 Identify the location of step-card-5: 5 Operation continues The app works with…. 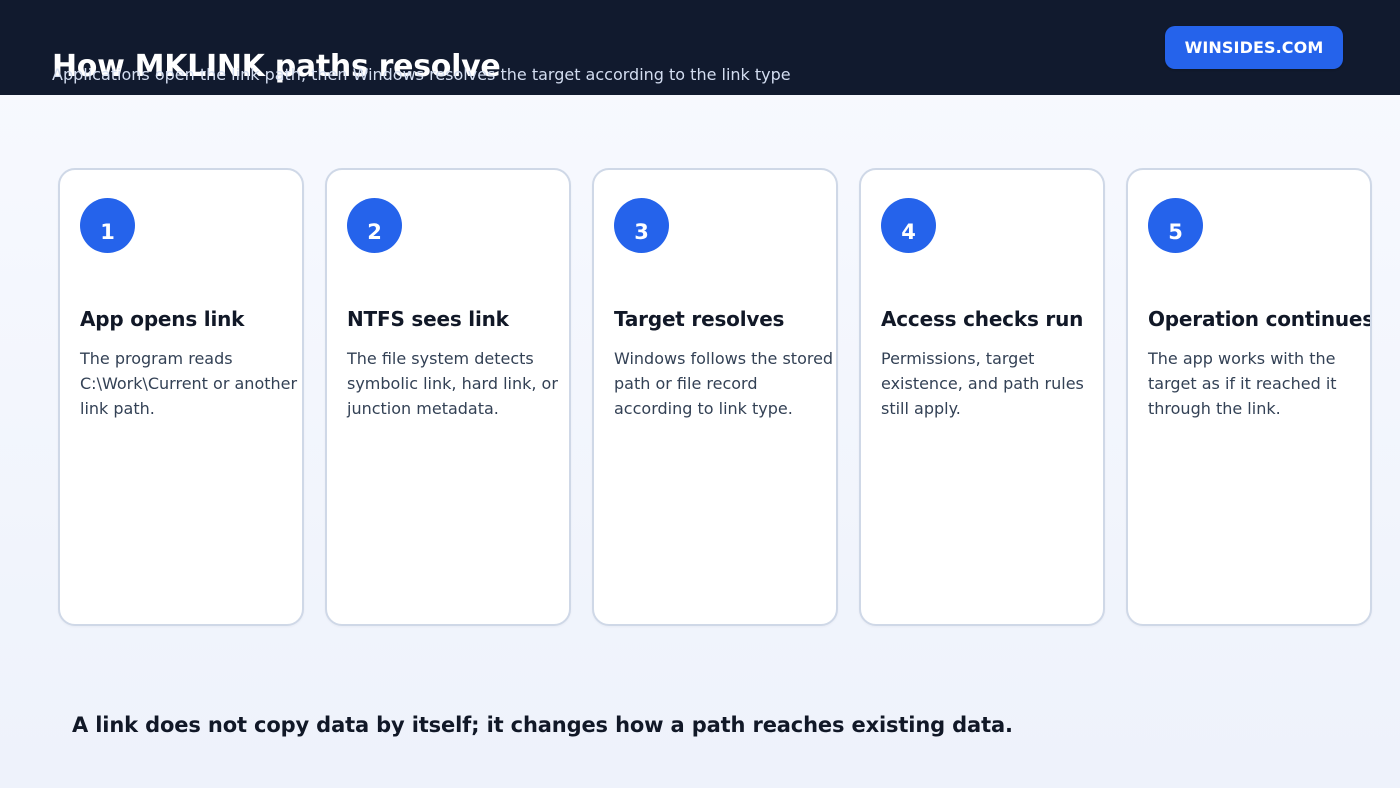
(1249, 397).